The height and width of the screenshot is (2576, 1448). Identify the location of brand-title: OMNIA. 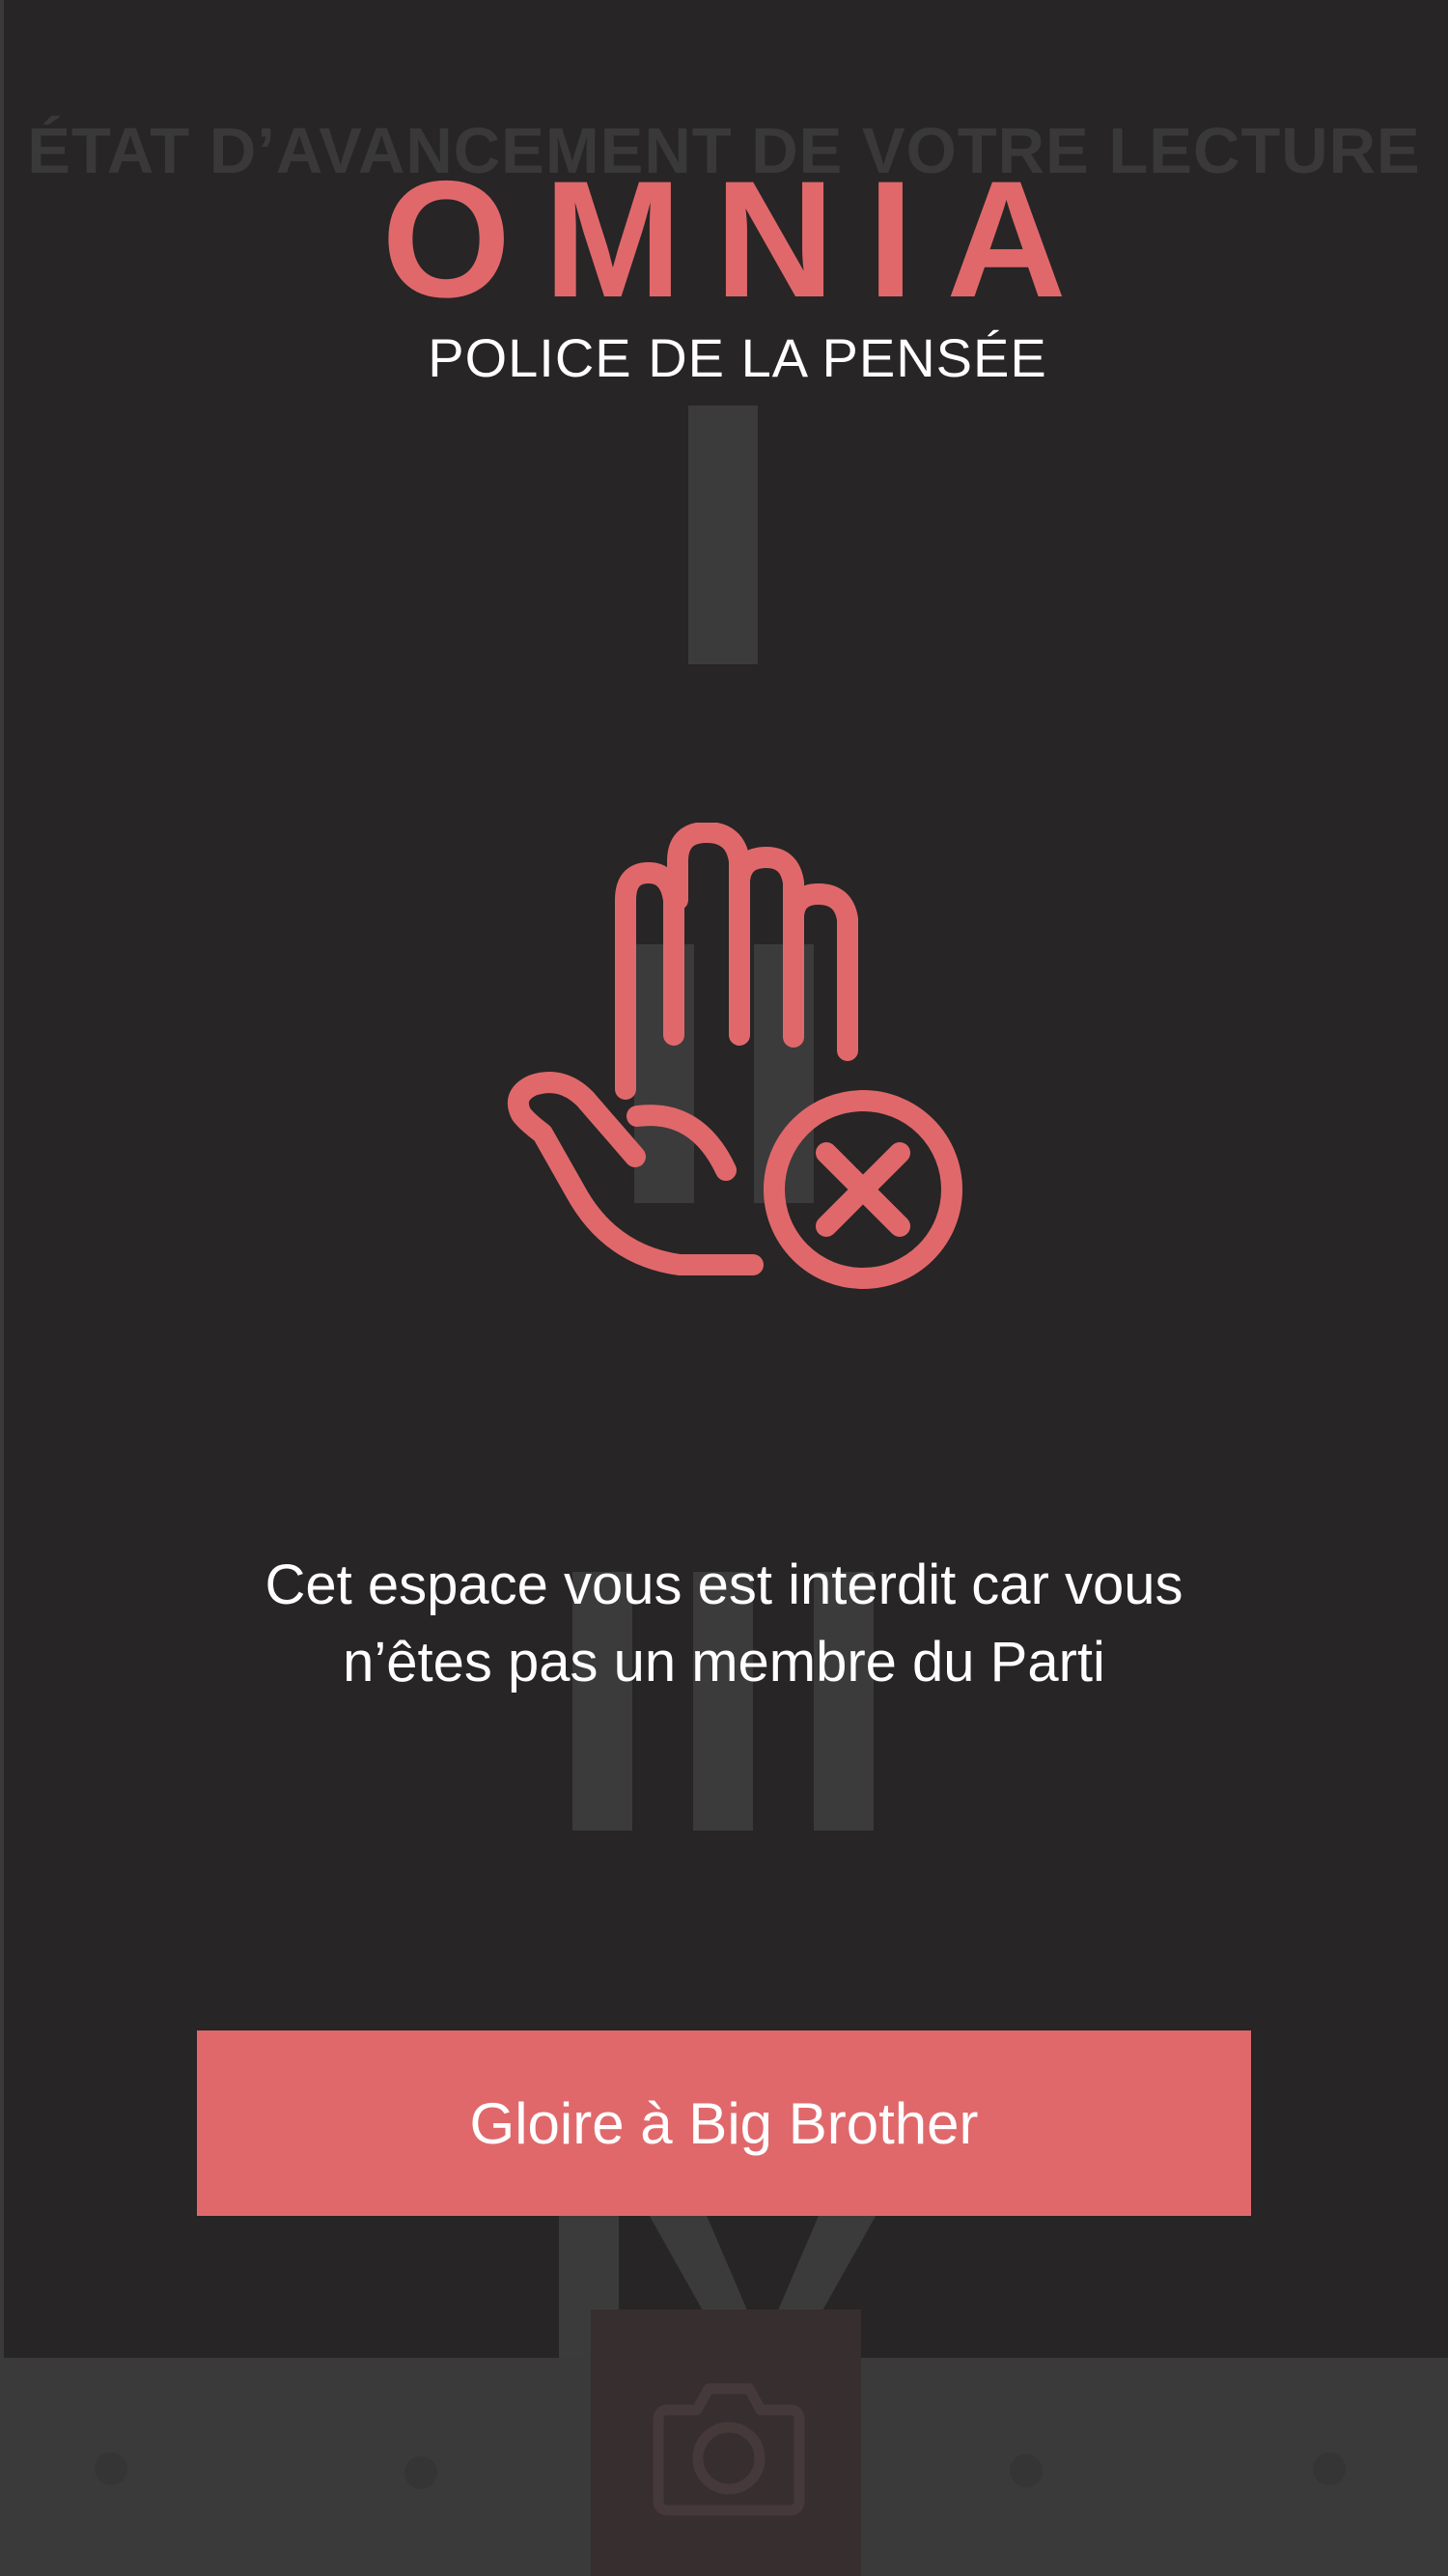
(740, 240).